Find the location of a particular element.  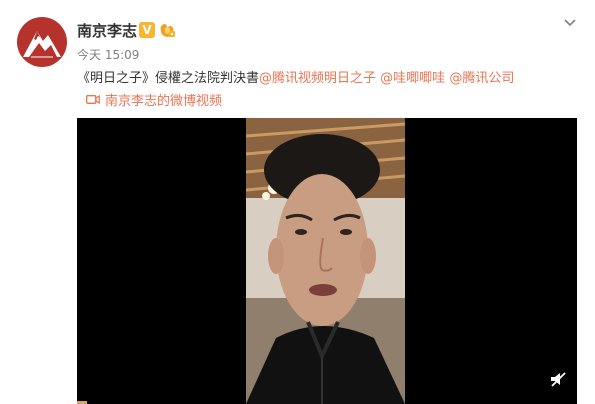

post-text: 《明日之子》侵權之法院判決書@腾讯视频明日之子 @哇唧唧哇 @腾讯公司 is located at coordinates (295, 78).